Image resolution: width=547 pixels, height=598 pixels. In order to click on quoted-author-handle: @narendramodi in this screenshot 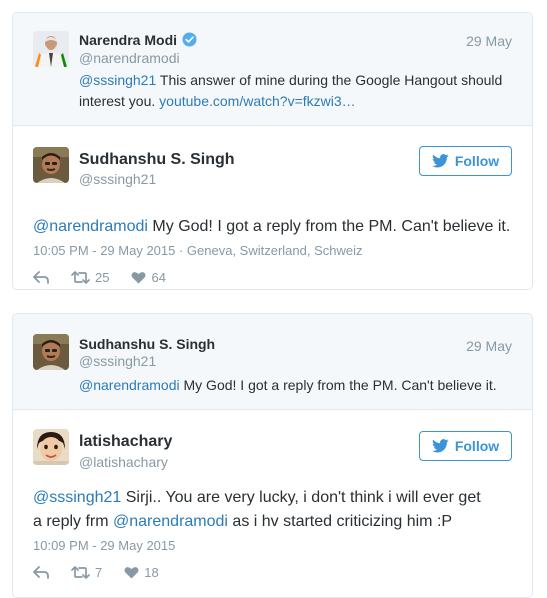, I will do `click(129, 58)`.